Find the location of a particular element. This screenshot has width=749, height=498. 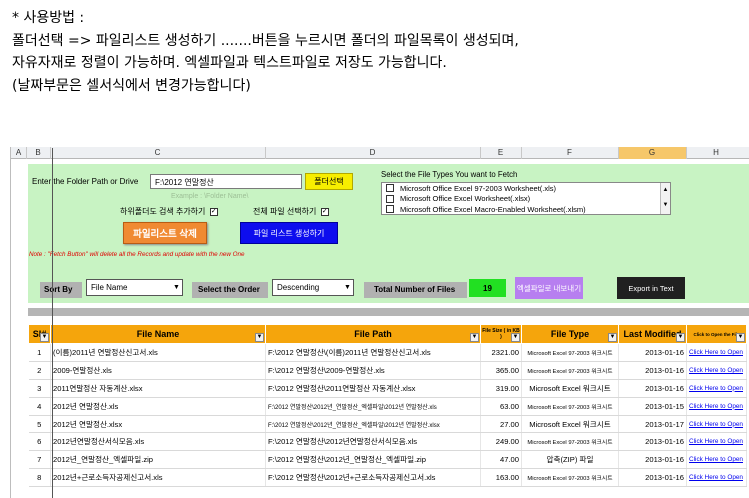

header-file-type: File Type ▼ is located at coordinates (570, 334).